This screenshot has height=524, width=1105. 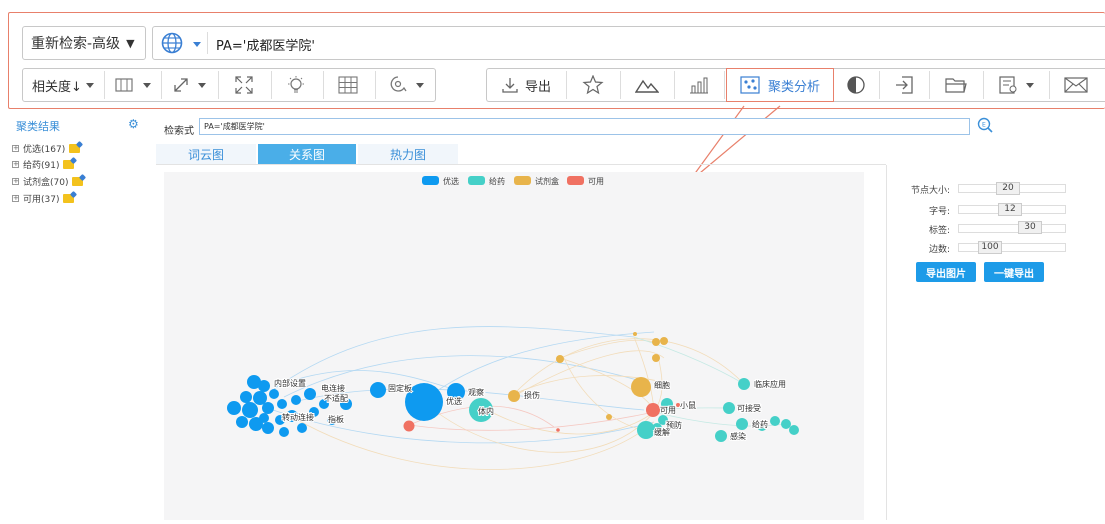 What do you see at coordinates (76, 44) in the screenshot?
I see `search-mode-label: 重新检索-高级` at bounding box center [76, 44].